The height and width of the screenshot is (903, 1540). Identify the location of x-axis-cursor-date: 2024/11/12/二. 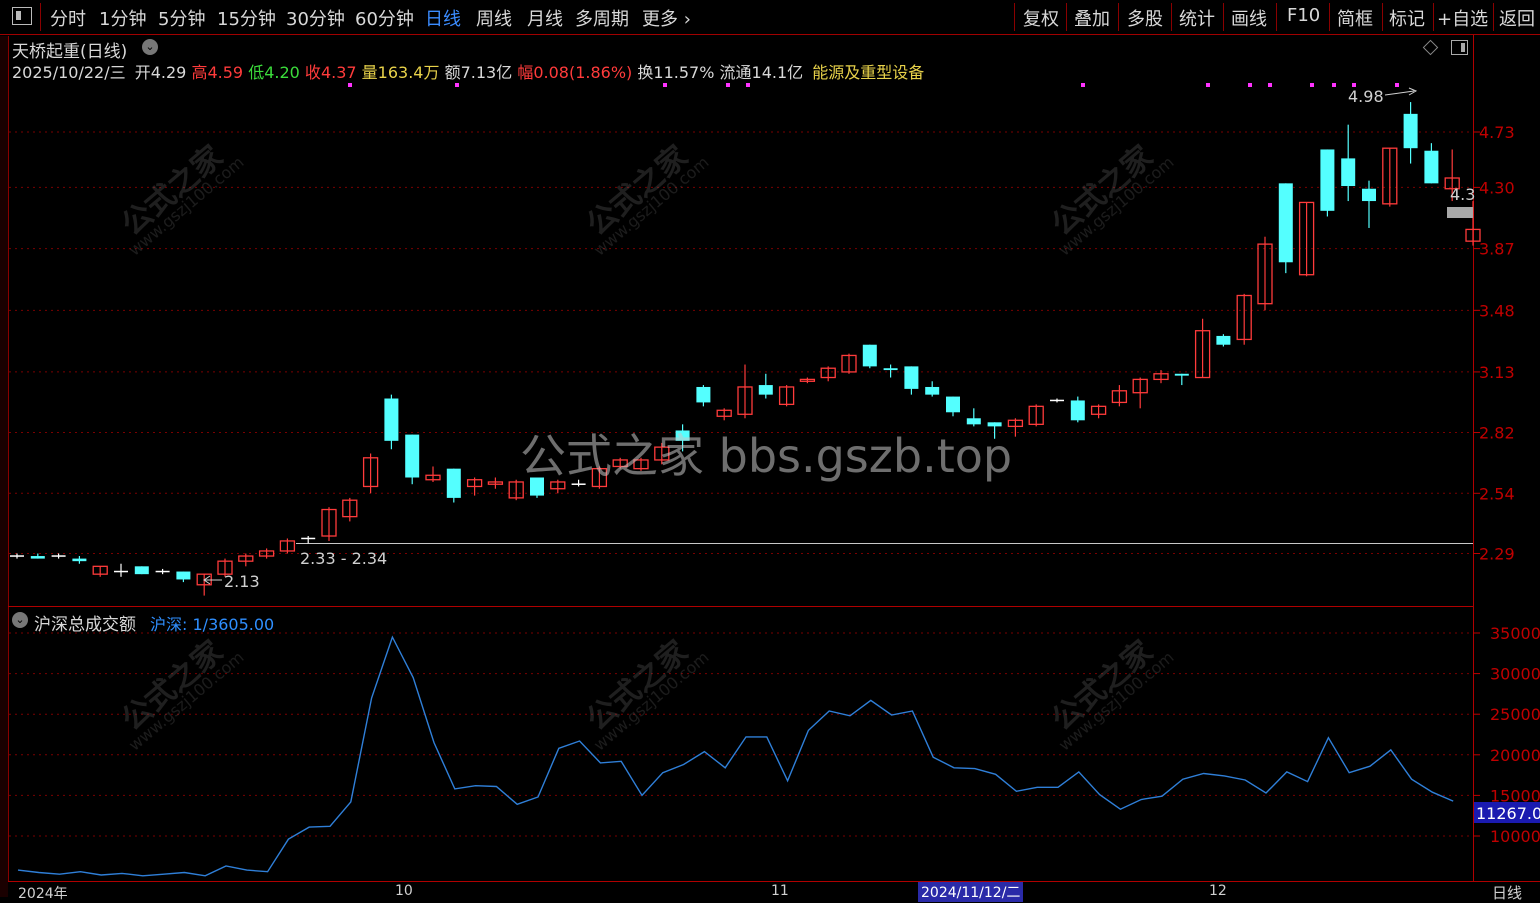
(971, 892).